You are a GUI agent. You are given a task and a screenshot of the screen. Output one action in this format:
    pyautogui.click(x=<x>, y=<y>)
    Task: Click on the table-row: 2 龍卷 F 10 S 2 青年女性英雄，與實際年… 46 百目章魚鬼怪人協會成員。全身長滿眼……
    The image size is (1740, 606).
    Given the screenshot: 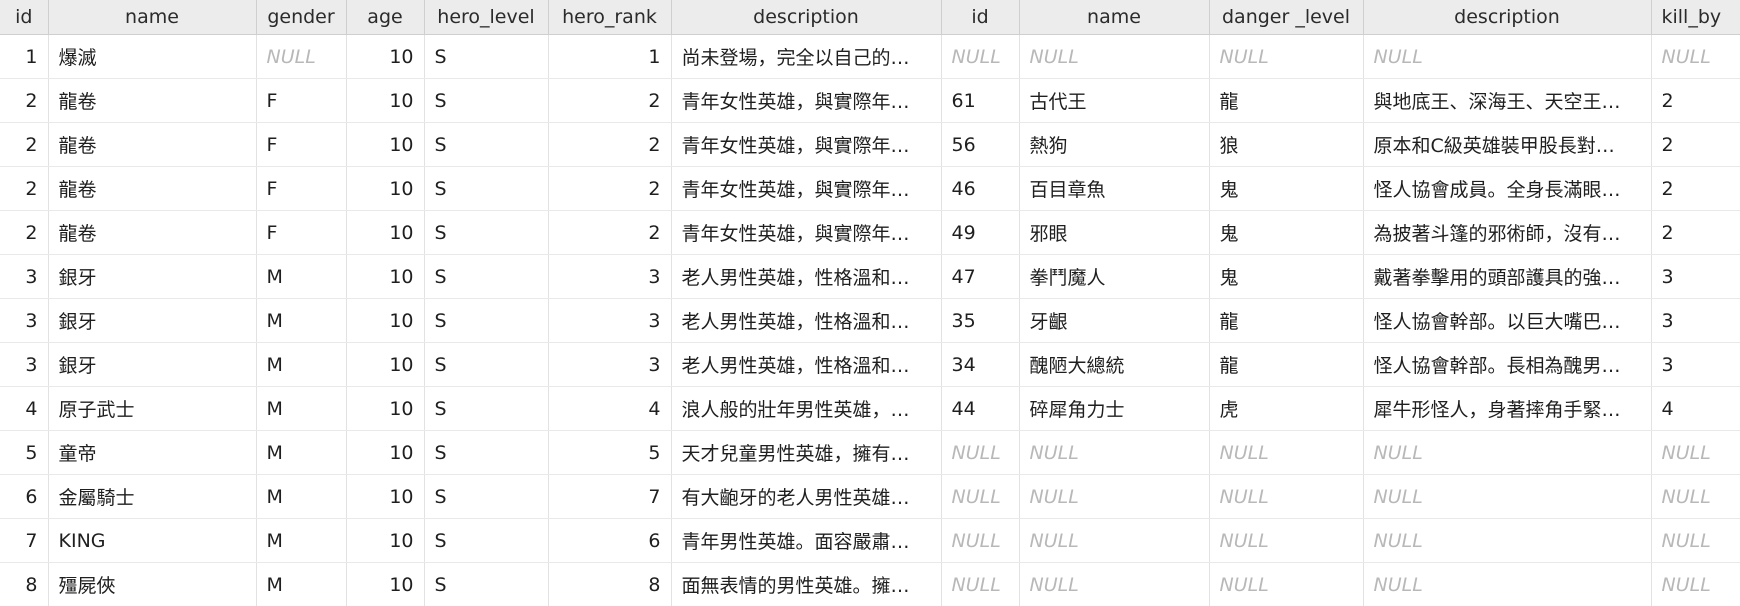 What is the action you would take?
    pyautogui.click(x=870, y=188)
    